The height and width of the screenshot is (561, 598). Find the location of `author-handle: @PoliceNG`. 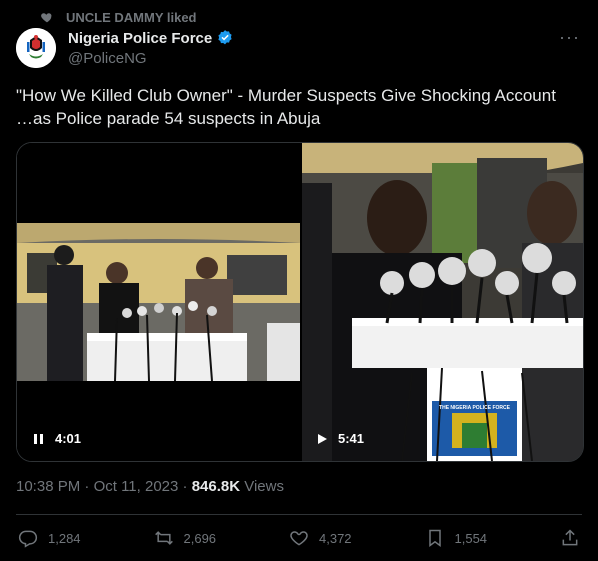

author-handle: @PoliceNG is located at coordinates (151, 58).